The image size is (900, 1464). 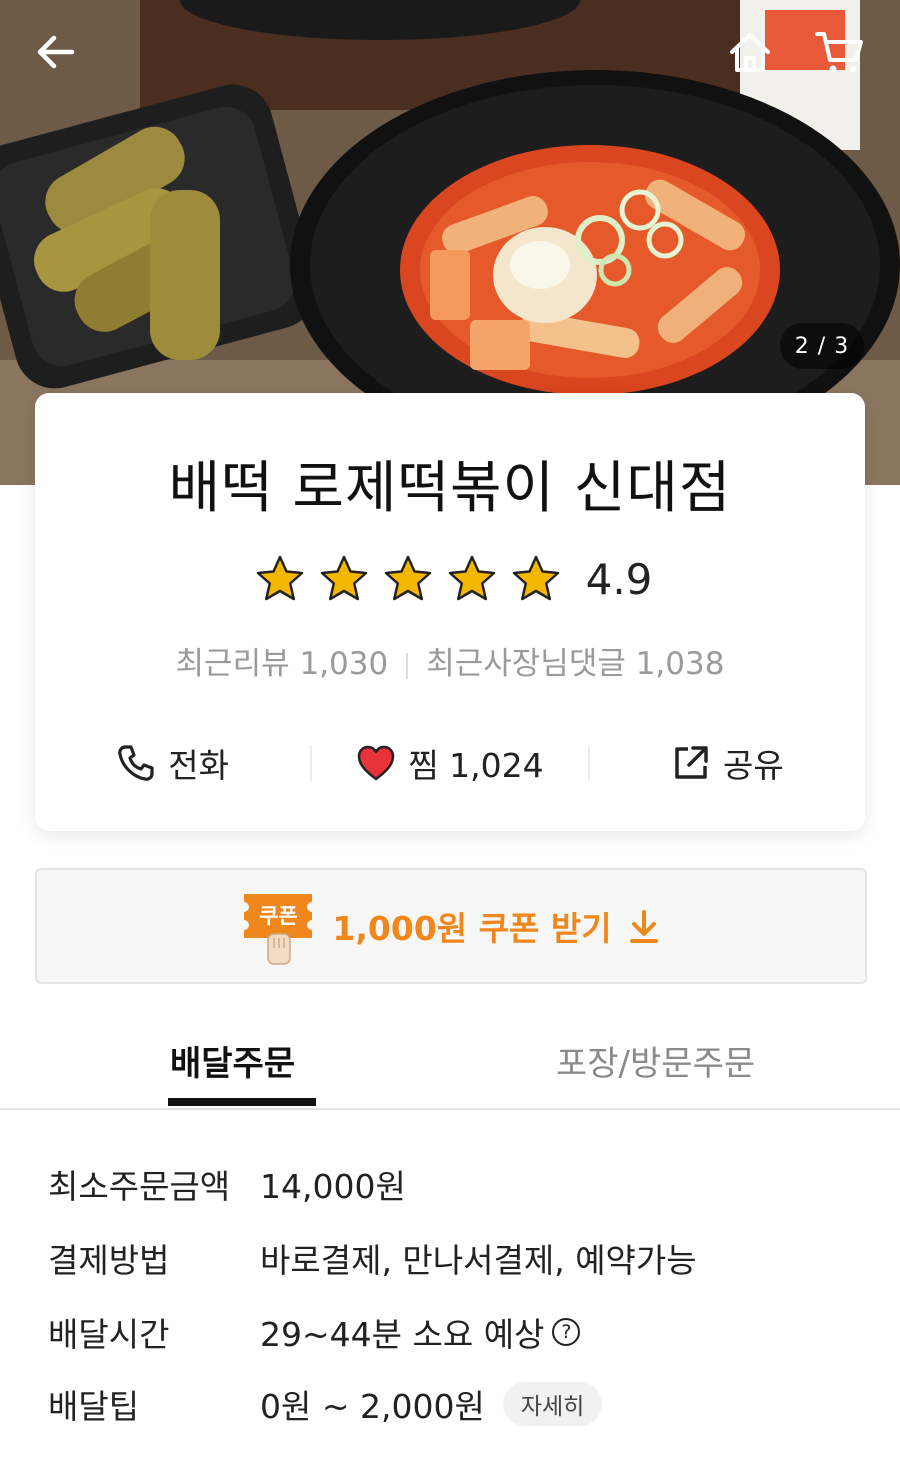 What do you see at coordinates (232, 1060) in the screenshot?
I see `tab-delivery: 배달주문` at bounding box center [232, 1060].